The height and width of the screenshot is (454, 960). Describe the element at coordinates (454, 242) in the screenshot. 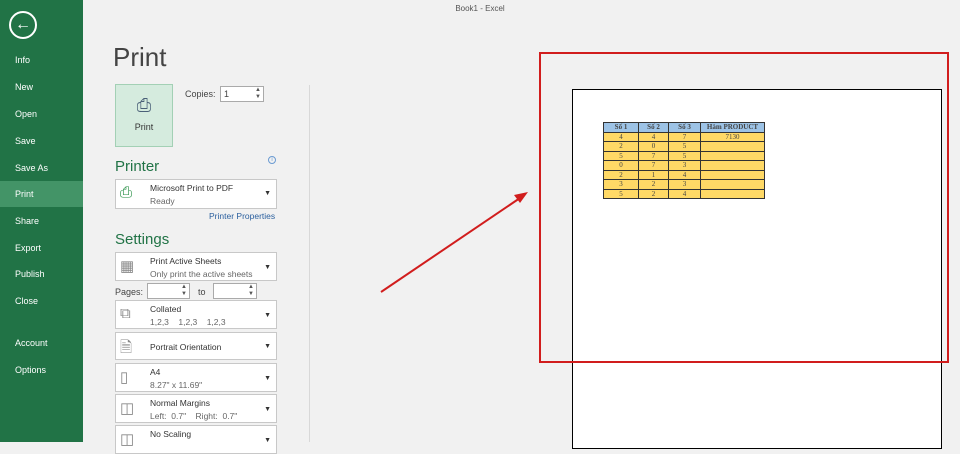

I see `annotation-arrow` at that location.